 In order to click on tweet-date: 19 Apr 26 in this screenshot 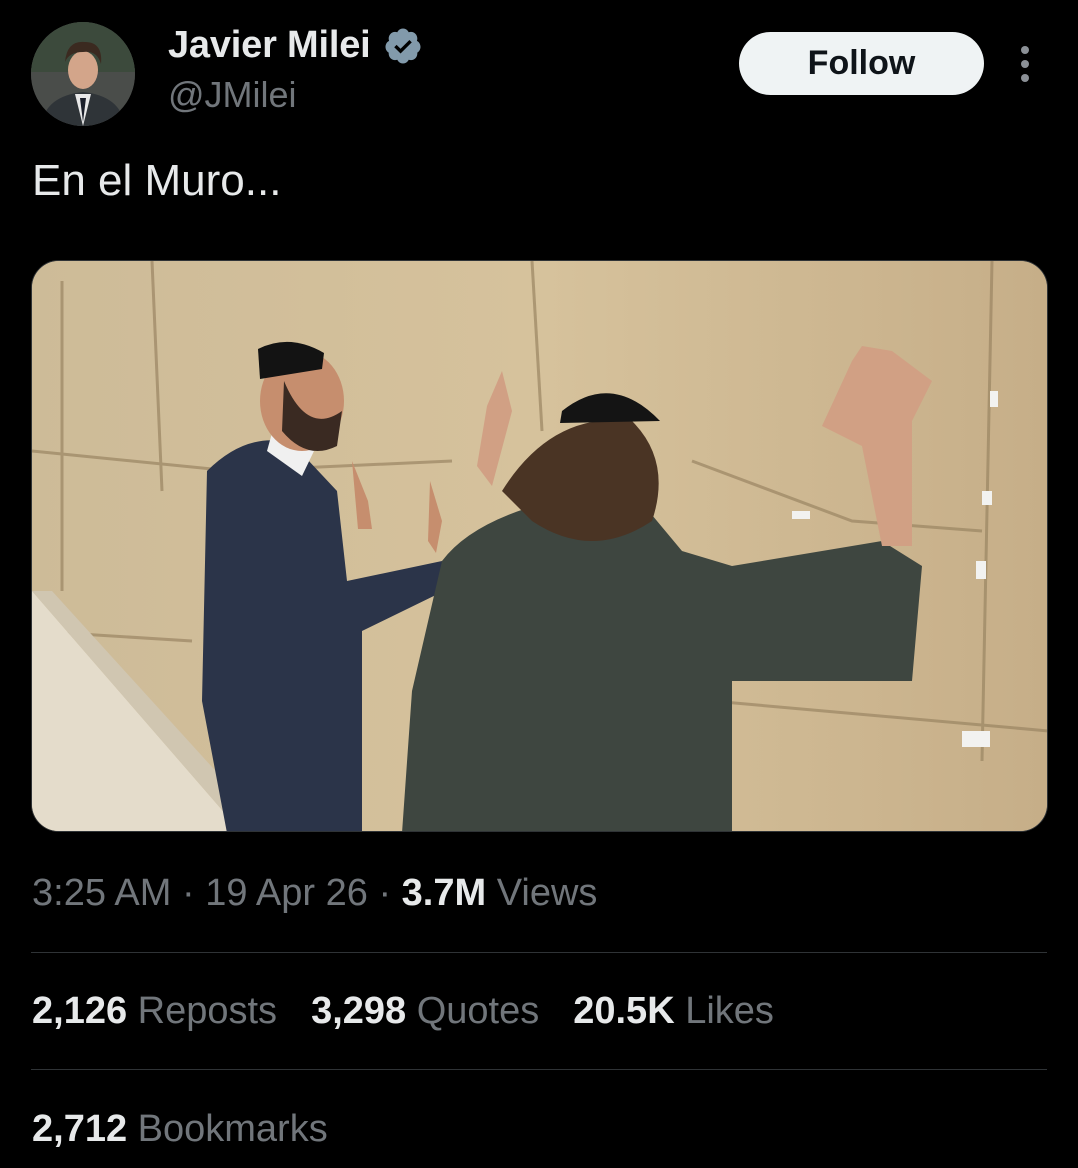, I will do `click(286, 893)`.